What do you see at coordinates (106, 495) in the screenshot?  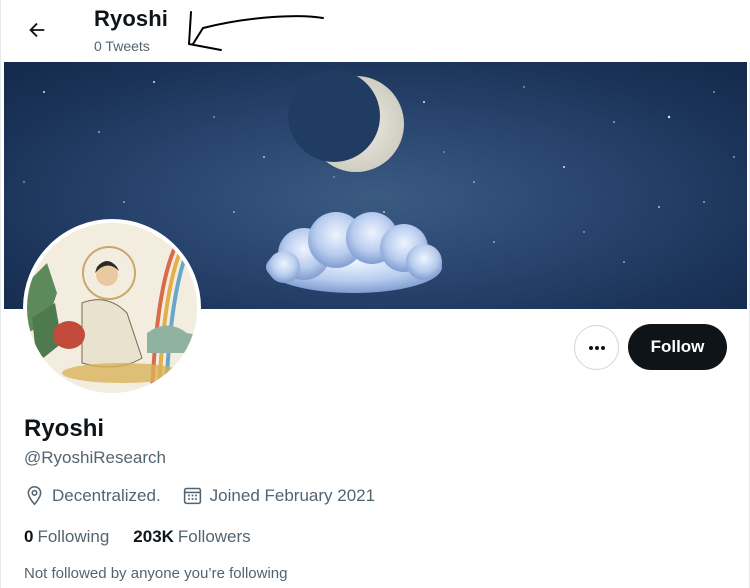 I see `location-text: Decentralized.` at bounding box center [106, 495].